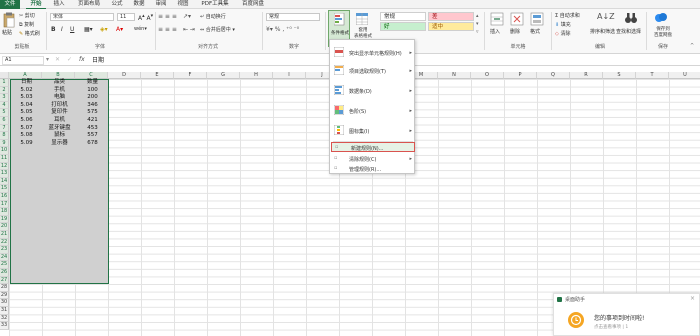 Image resolution: width=700 pixels, height=336 pixels. I want to click on column-header-o: O, so click(487, 75).